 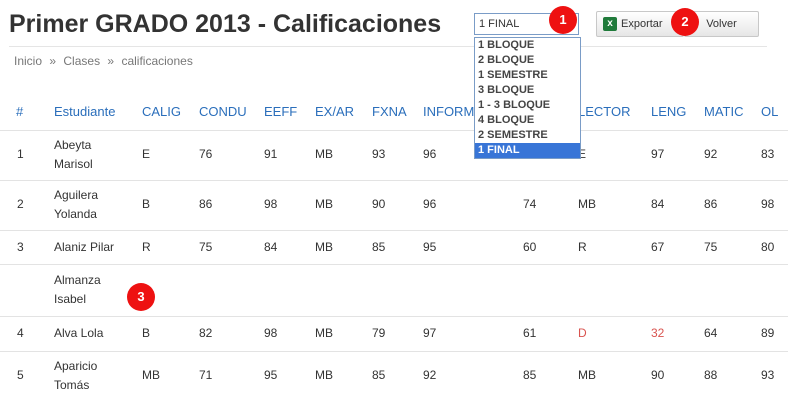 What do you see at coordinates (711, 204) in the screenshot?
I see `grade-matic: 86` at bounding box center [711, 204].